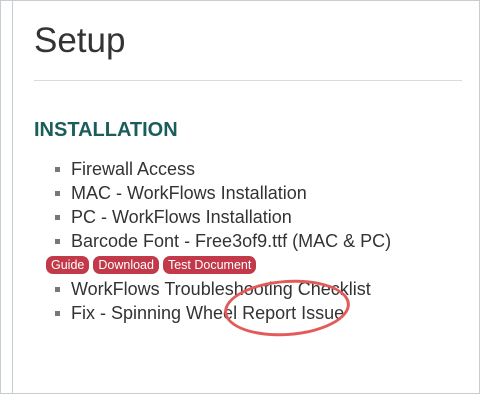  I want to click on link-barcode-font: Barcode Font - Free3of9.ttf (MAC & PC), so click(231, 241).